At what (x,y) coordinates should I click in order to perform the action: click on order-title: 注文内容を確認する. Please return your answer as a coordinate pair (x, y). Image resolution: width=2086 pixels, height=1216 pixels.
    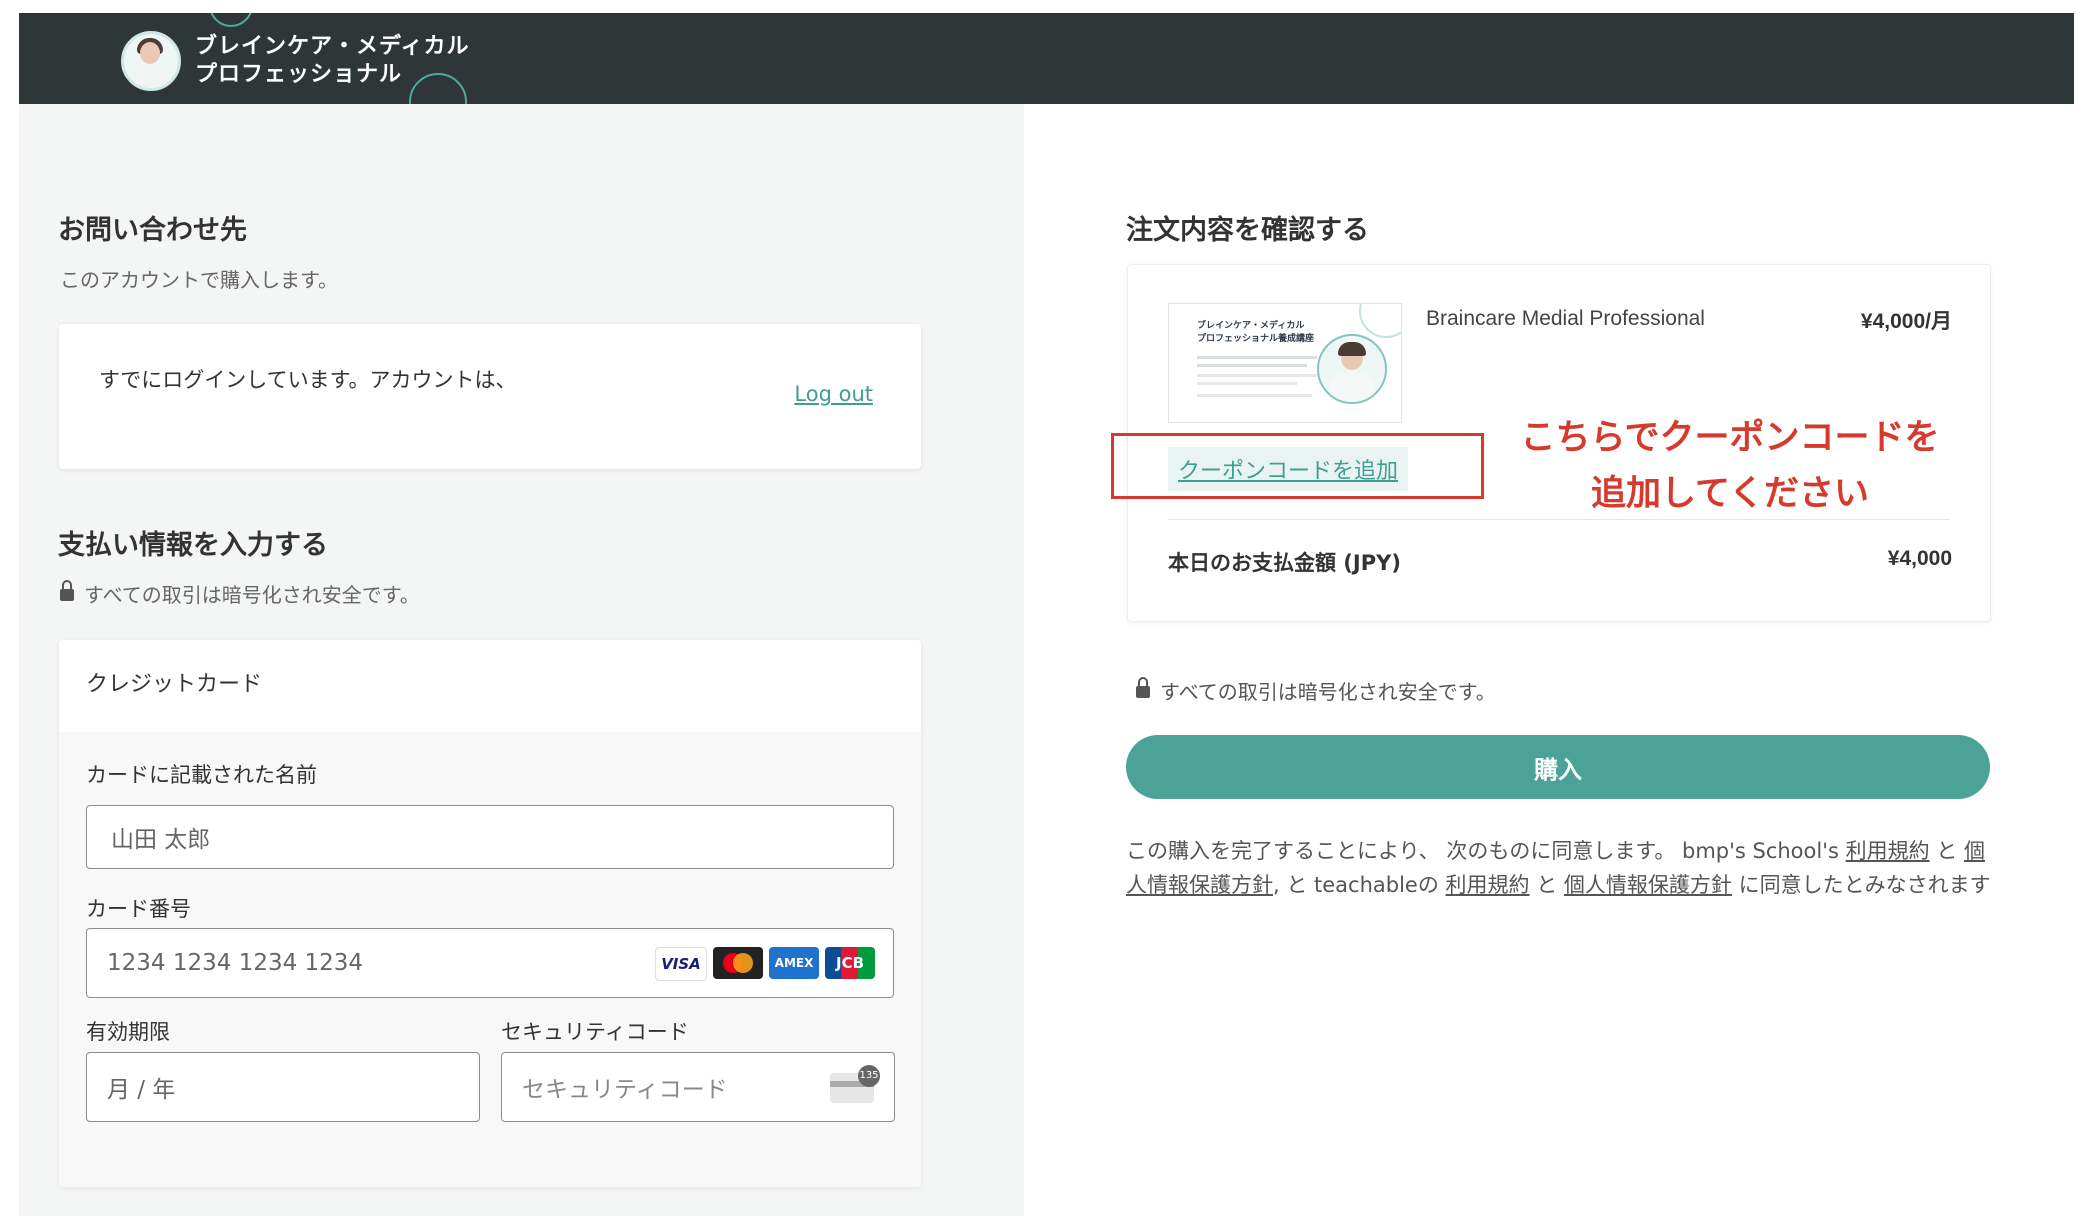
    Looking at the image, I should click on (1247, 230).